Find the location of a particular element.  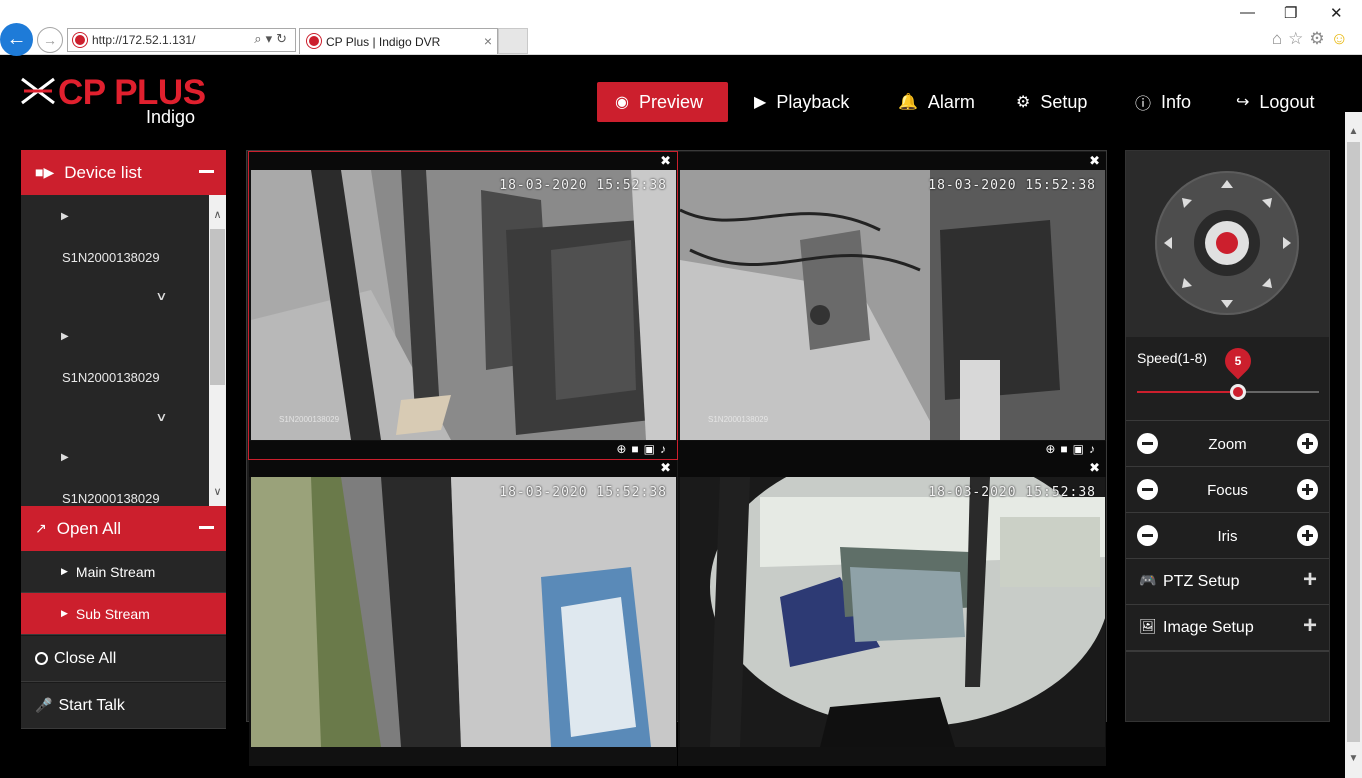

nav-logout-label: Logout is located at coordinates (1287, 101).